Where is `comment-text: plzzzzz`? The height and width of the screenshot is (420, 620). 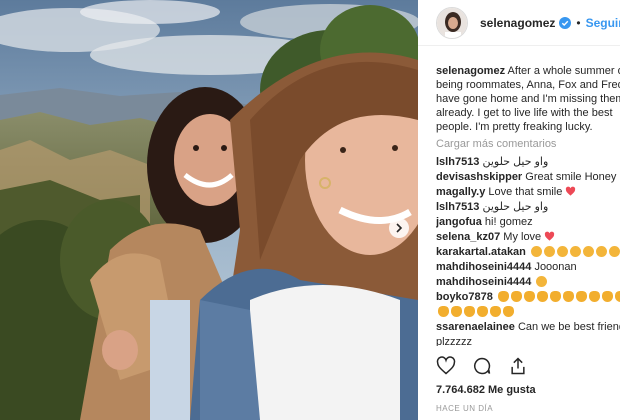 comment-text: plzzzzz is located at coordinates (454, 341).